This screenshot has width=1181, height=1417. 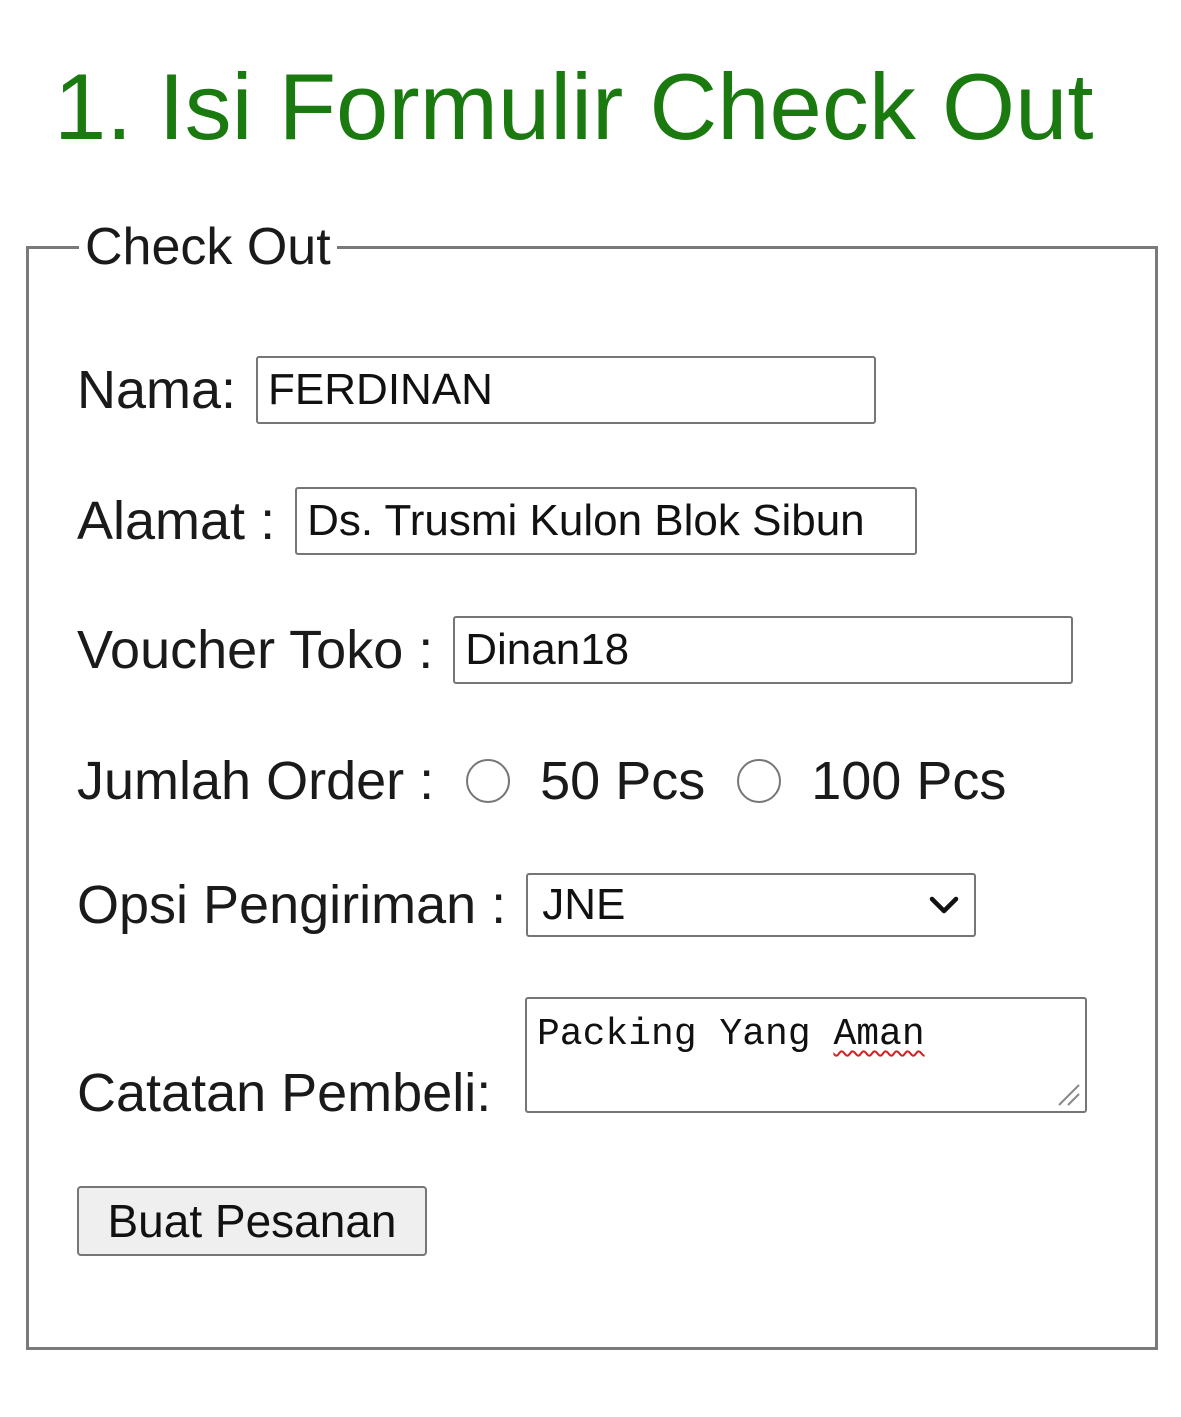 What do you see at coordinates (763, 650) in the screenshot?
I see `voucher-input` at bounding box center [763, 650].